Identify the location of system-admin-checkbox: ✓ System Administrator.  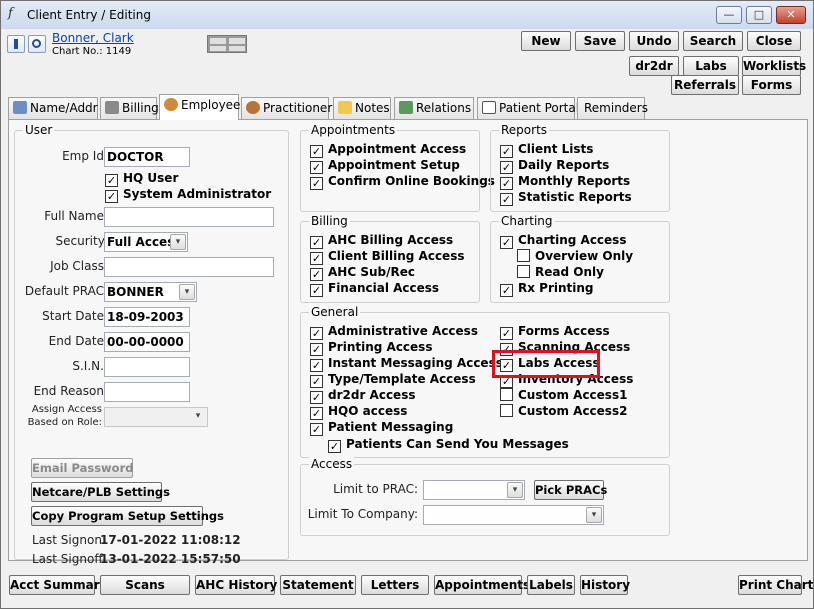
(188, 195).